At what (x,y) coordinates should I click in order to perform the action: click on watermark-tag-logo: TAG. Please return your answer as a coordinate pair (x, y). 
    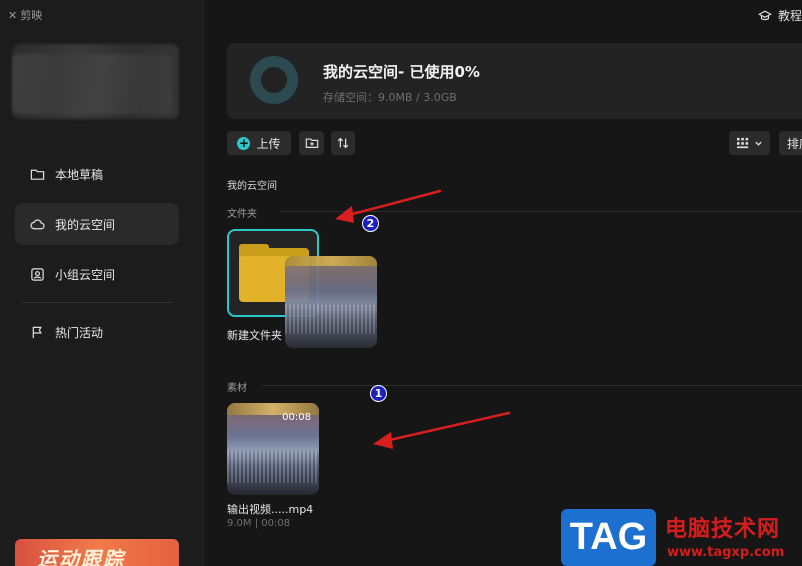
    Looking at the image, I should click on (608, 537).